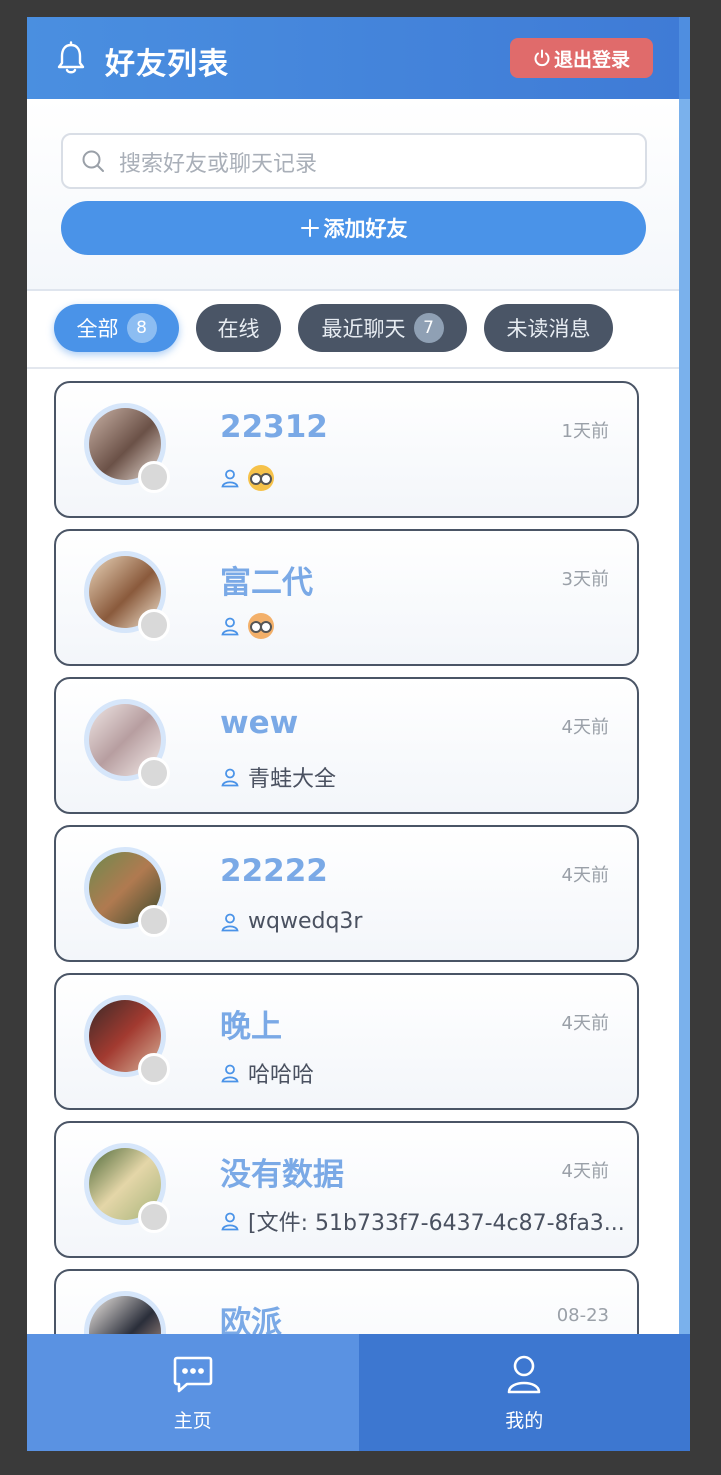 This screenshot has height=1475, width=721. I want to click on count-badge: 8, so click(141, 328).